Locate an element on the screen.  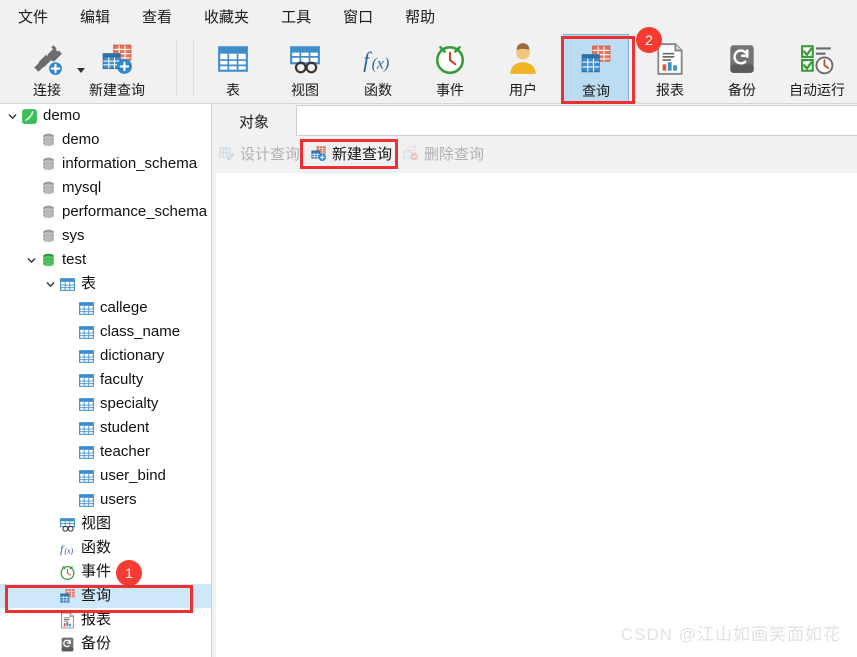
tree-item-db-information-schema: information_schema is located at coordinates (105, 164).